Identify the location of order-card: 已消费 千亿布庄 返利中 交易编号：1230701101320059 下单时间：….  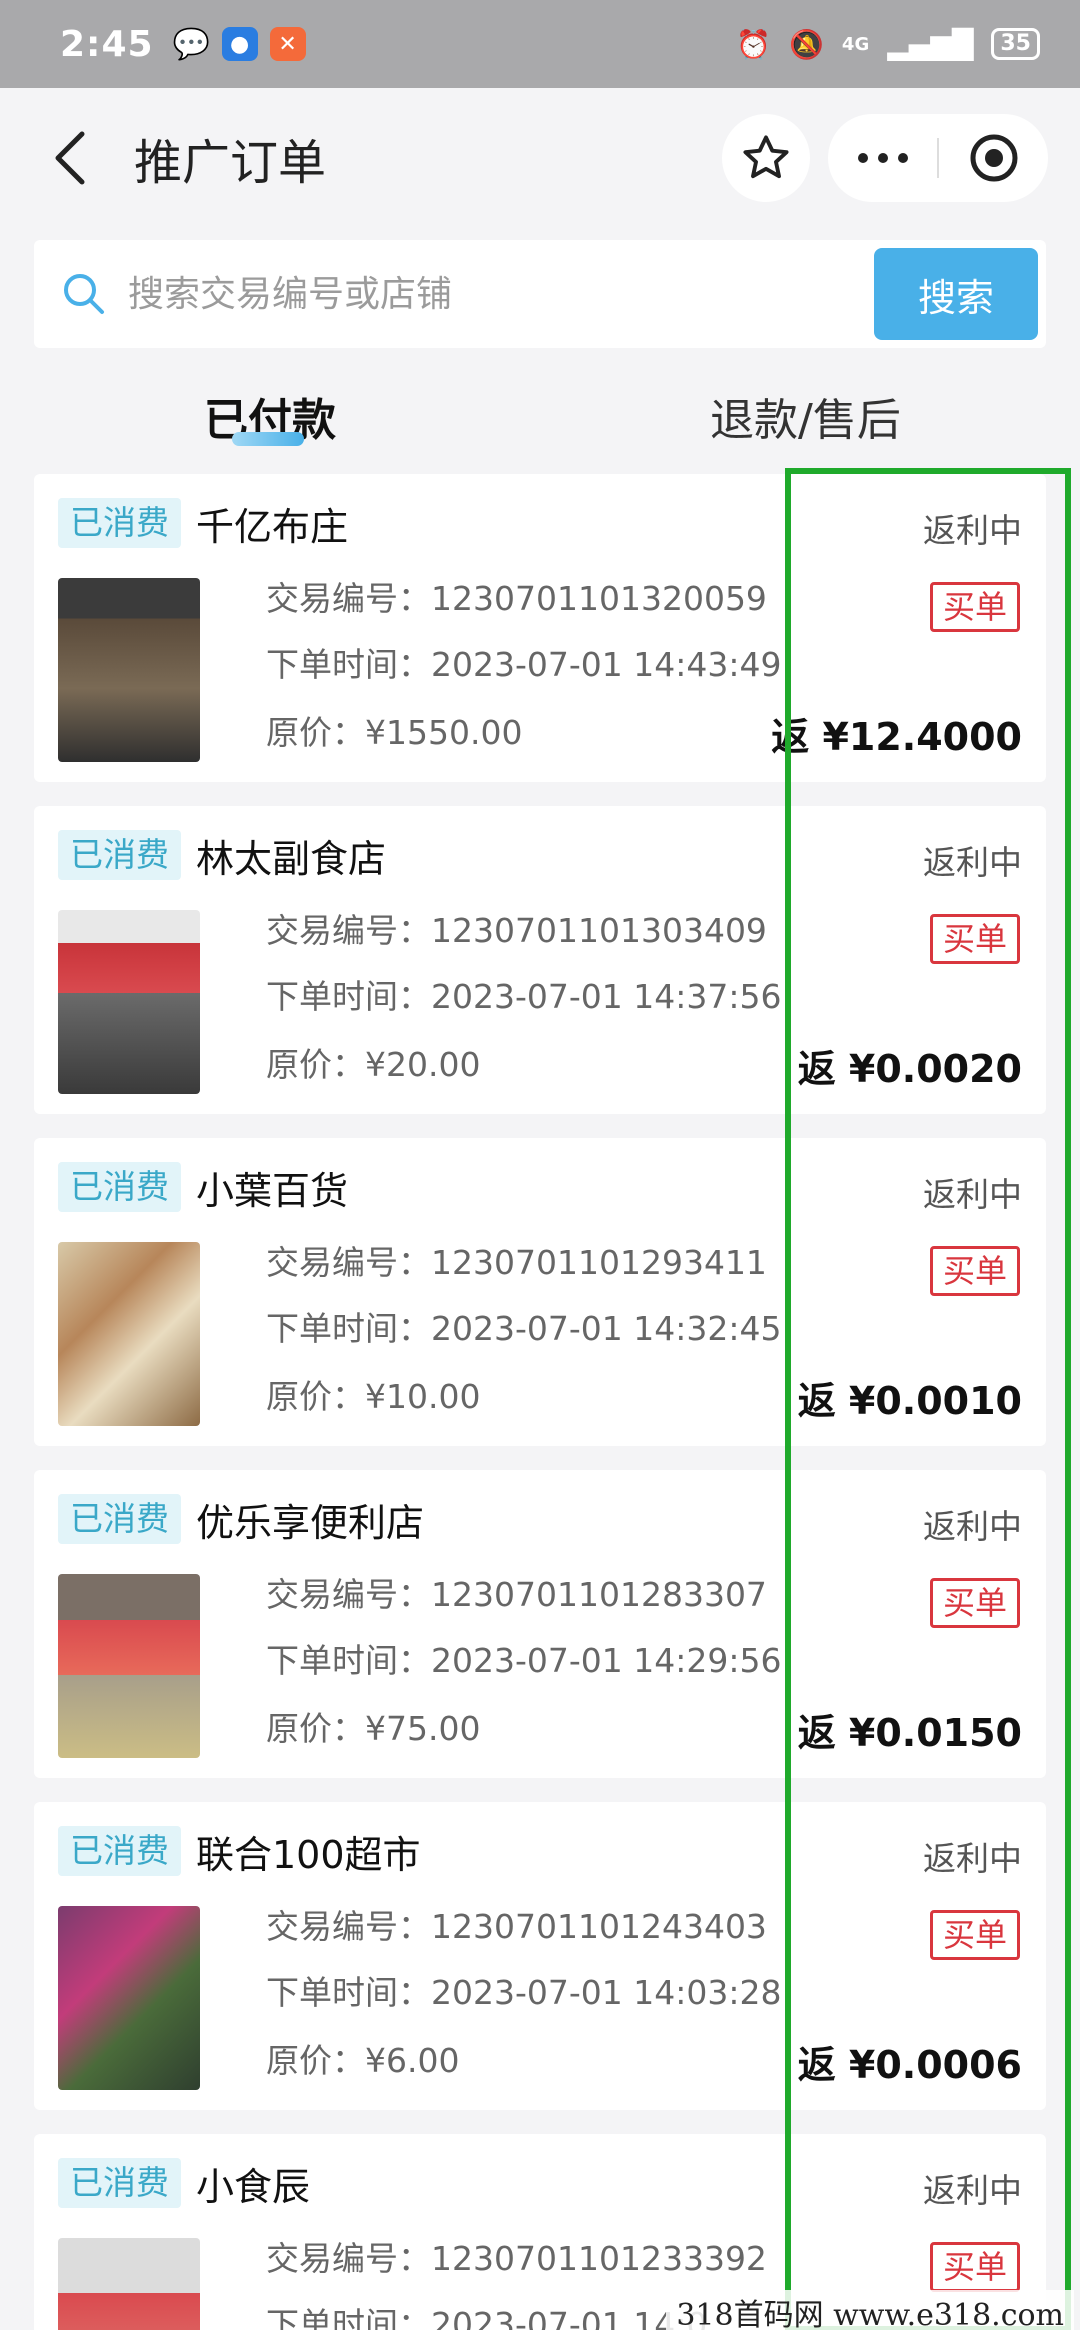
(540, 628).